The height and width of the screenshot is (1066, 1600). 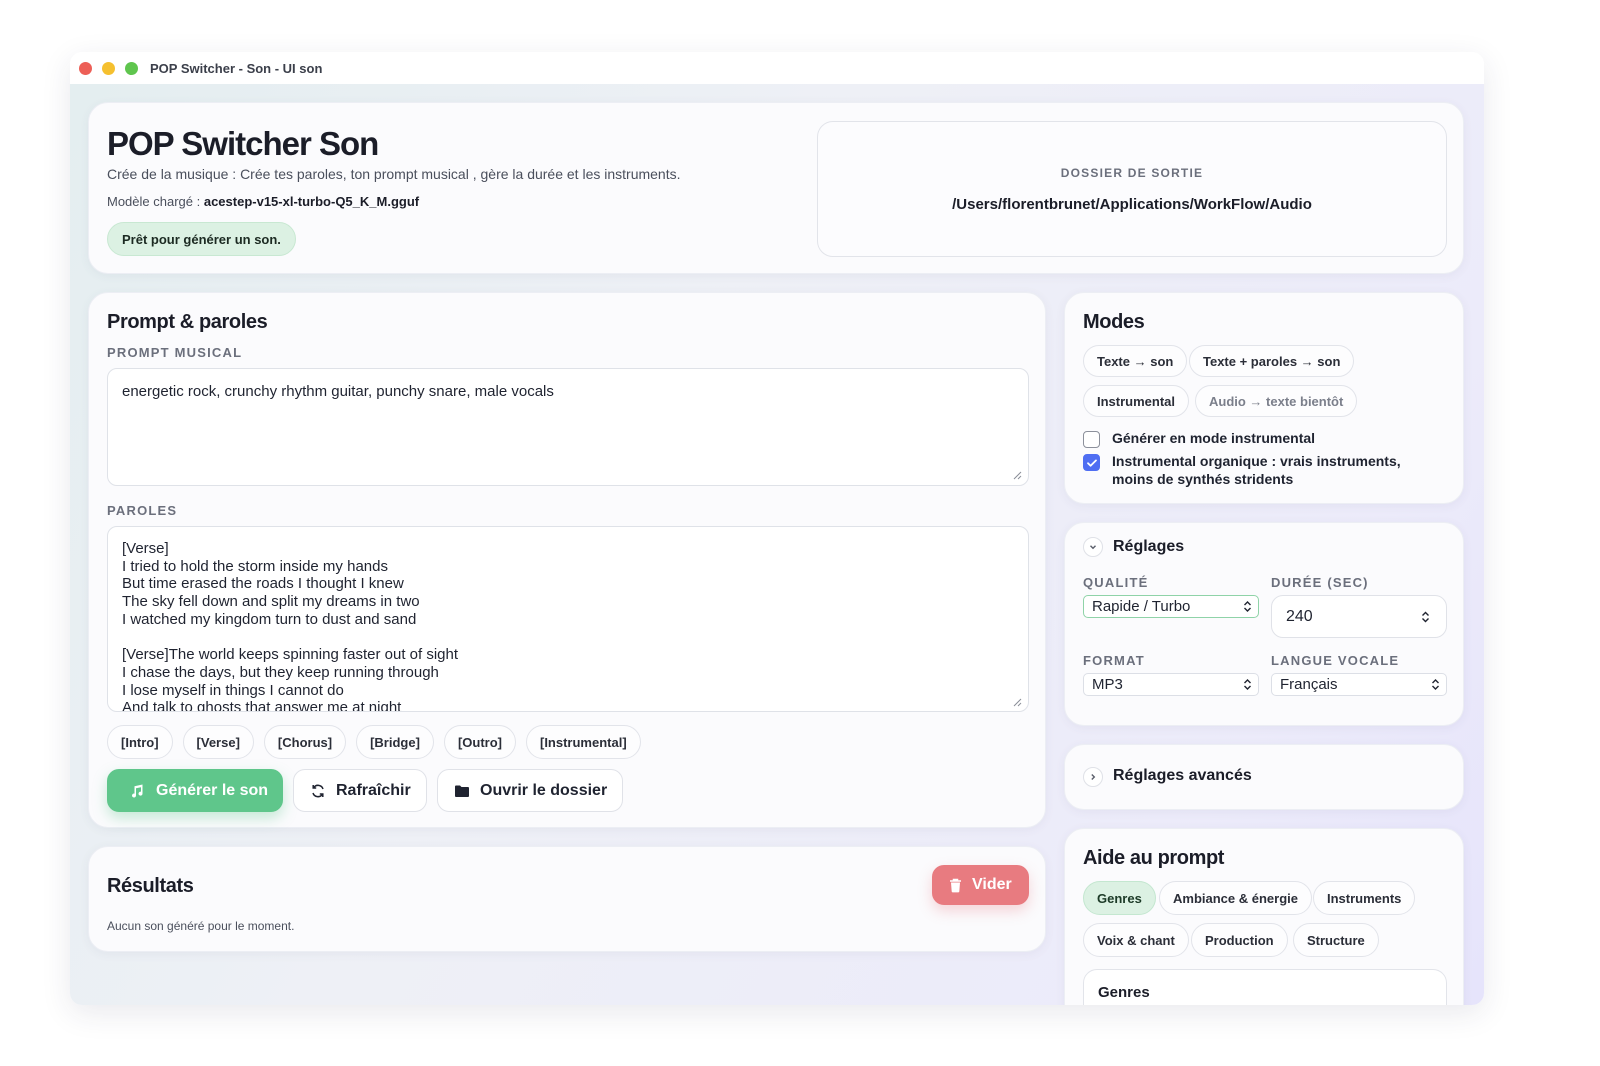 I want to click on help-tab-instruments: Instruments, so click(x=1364, y=898).